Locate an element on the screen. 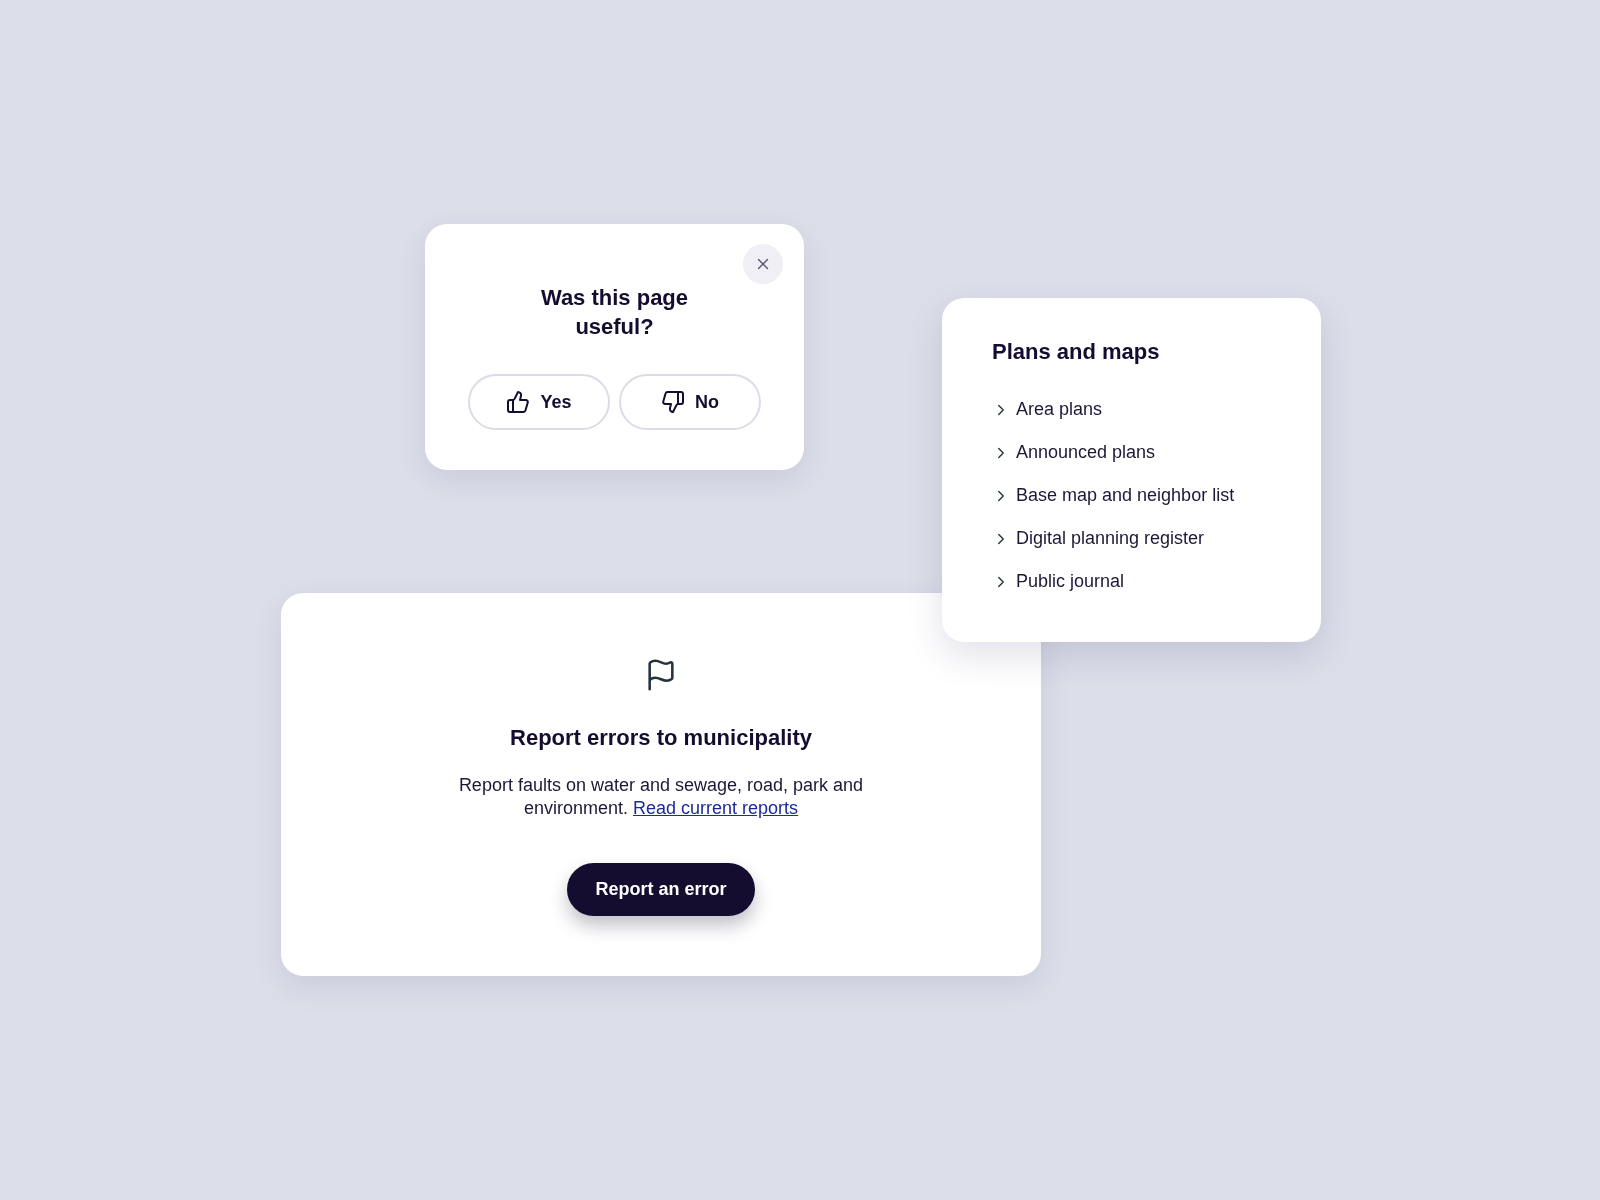 This screenshot has width=1600, height=1200. thumbs-down-icon is located at coordinates (673, 402).